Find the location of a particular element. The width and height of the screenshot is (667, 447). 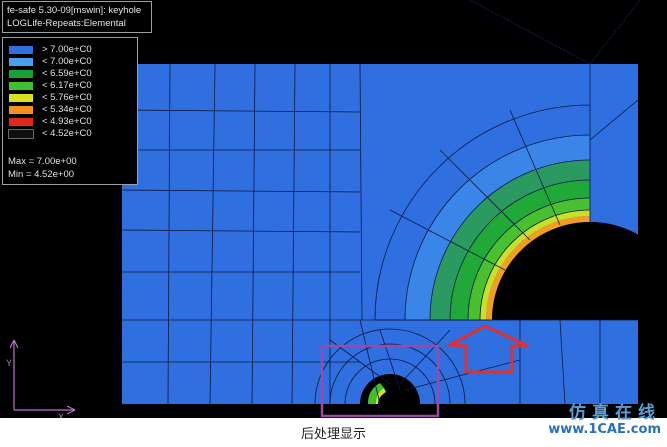

legend-min: Min = 4.52e+00 is located at coordinates (41, 174).